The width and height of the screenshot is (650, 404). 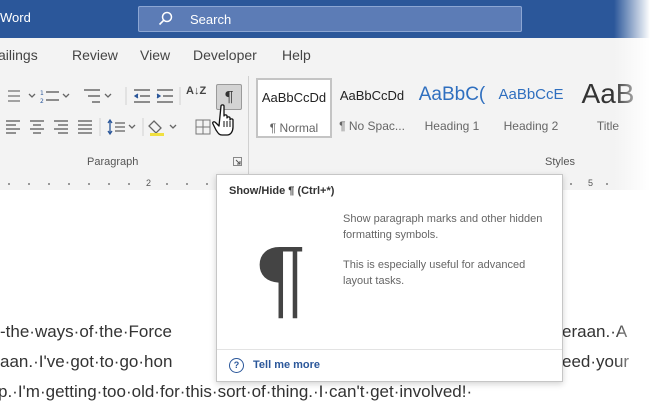 I want to click on search-icon, so click(x=165, y=18).